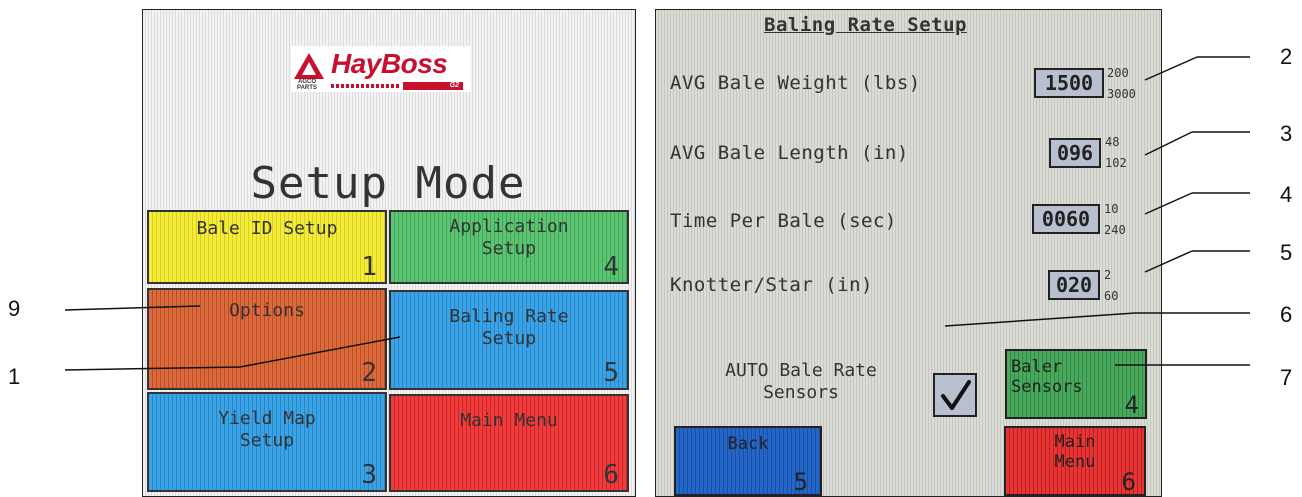 This screenshot has width=1302, height=497. I want to click on callout-line-3-a, so click(1168, 143).